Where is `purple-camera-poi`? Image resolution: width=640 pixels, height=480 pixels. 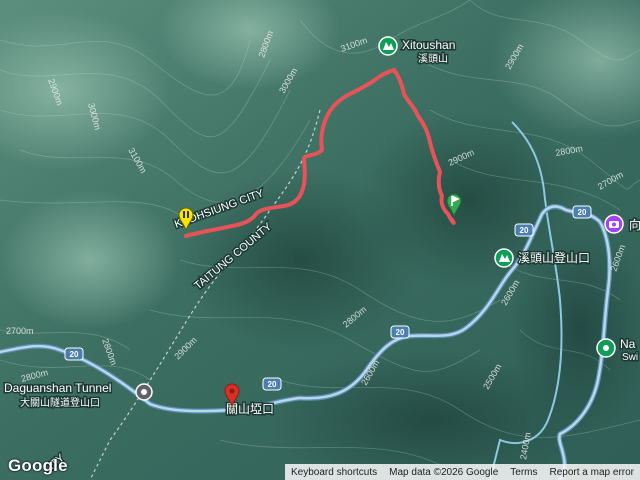 purple-camera-poi is located at coordinates (614, 224).